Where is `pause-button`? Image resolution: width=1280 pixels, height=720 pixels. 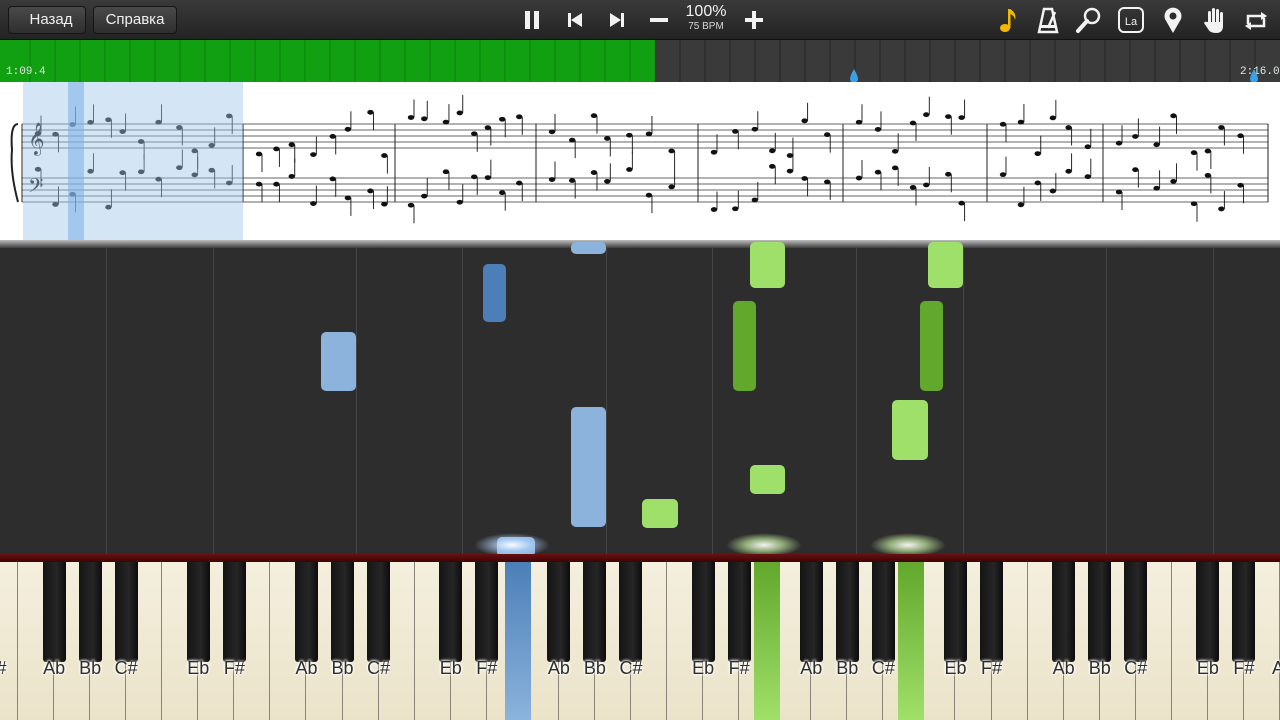
pause-button is located at coordinates (532, 20).